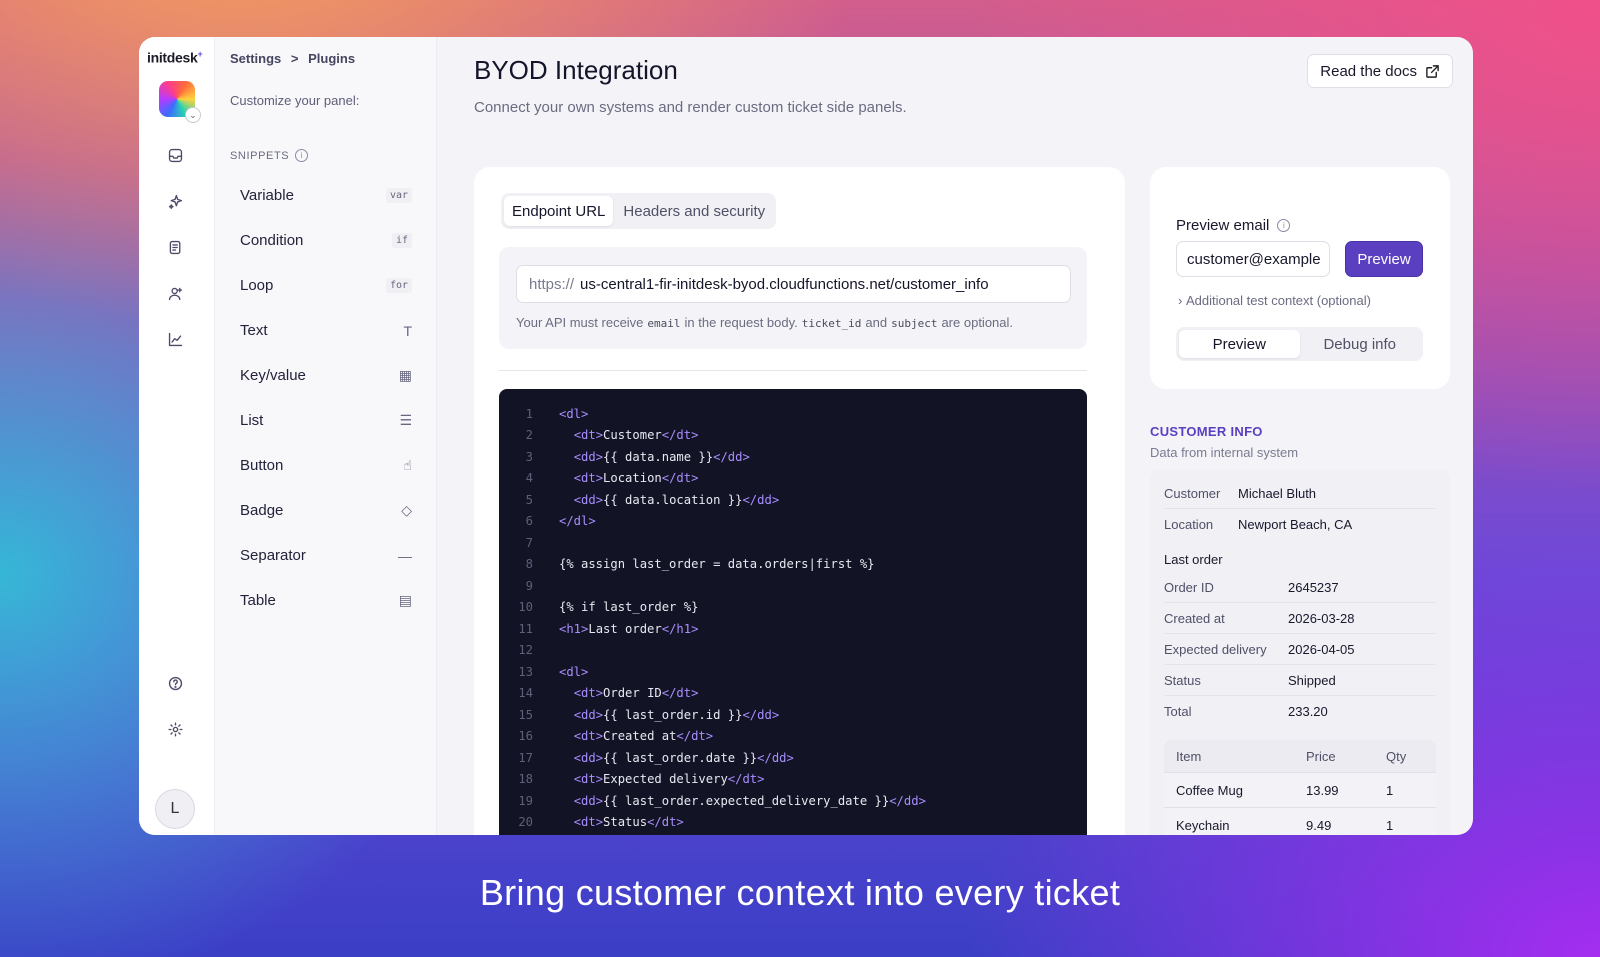 Image resolution: width=1600 pixels, height=957 pixels. I want to click on line-number: 18, so click(525, 779).